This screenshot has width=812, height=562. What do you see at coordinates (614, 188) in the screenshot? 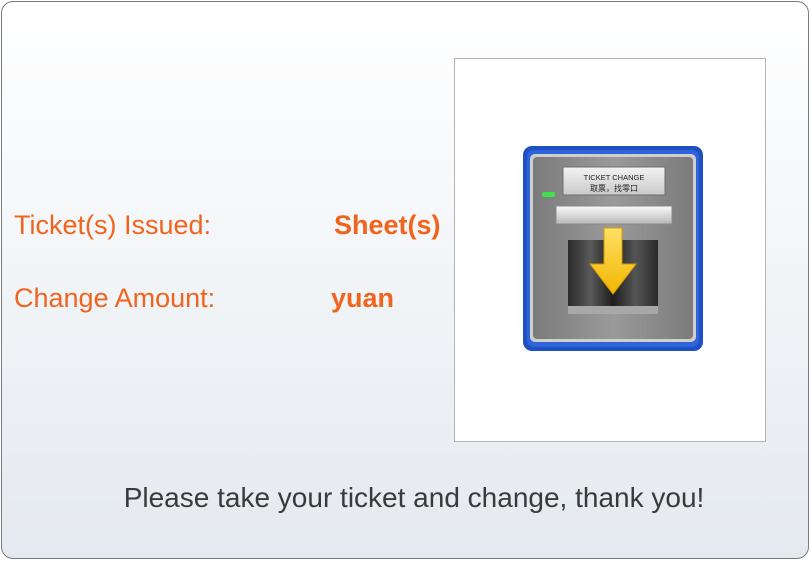
I see `dispenser-sign-line2: 取票，找零口` at bounding box center [614, 188].